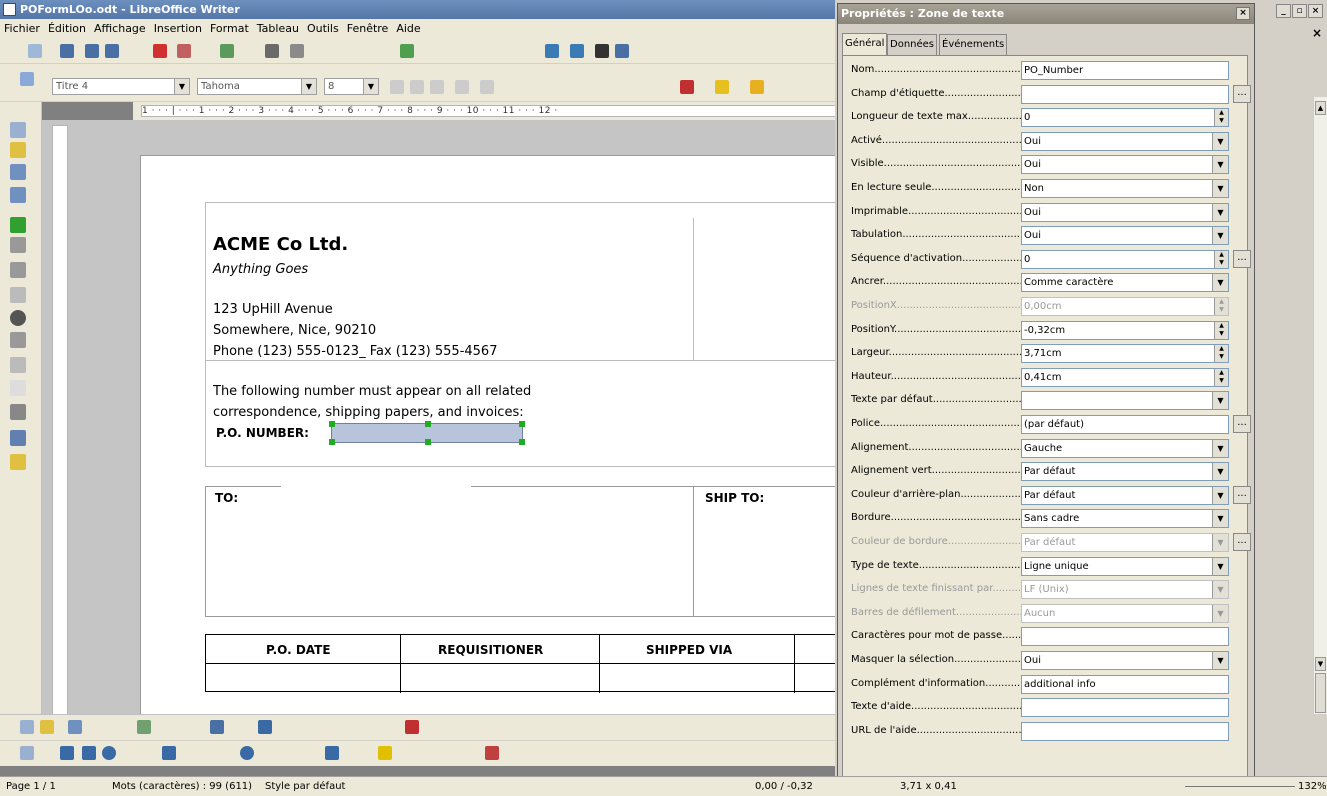 This screenshot has height=796, width=1327. Describe the element at coordinates (265, 727) in the screenshot. I see `anchor-icon` at that location.